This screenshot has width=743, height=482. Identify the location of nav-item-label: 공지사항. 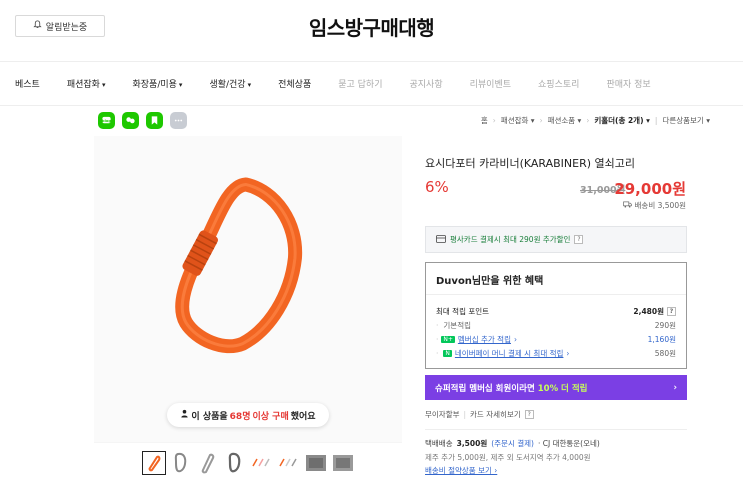
(426, 85).